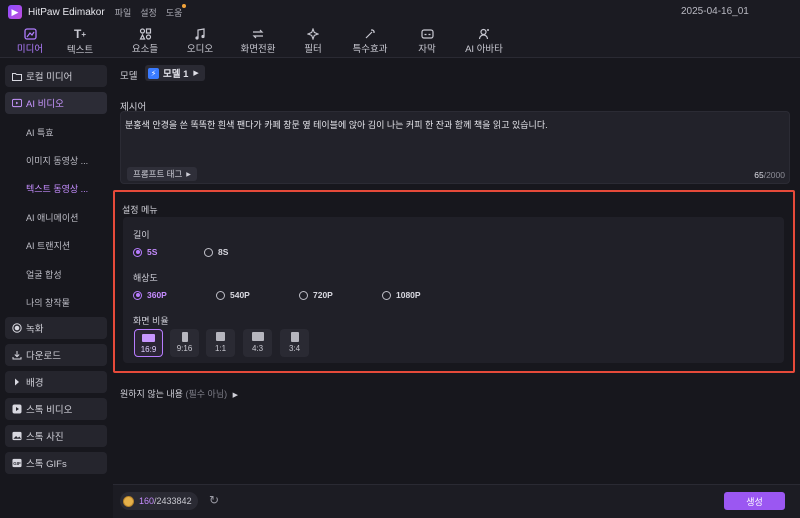 The height and width of the screenshot is (518, 800). I want to click on sidebar-item-stock-gifs: GIF 스톡 GIFs, so click(56, 463).